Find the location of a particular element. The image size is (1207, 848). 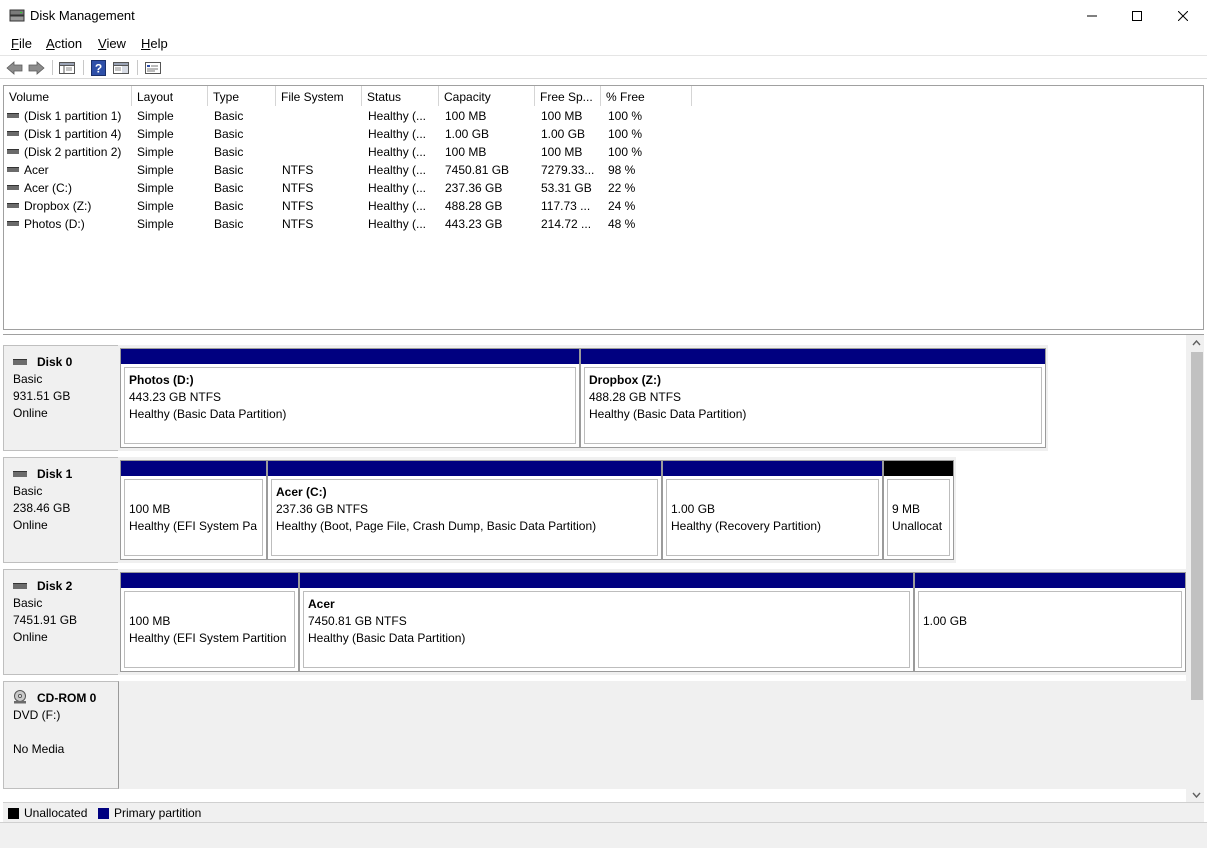

partition-efi-system-disk-2: 100 MB Healthy (EFI System Partition is located at coordinates (209, 622).